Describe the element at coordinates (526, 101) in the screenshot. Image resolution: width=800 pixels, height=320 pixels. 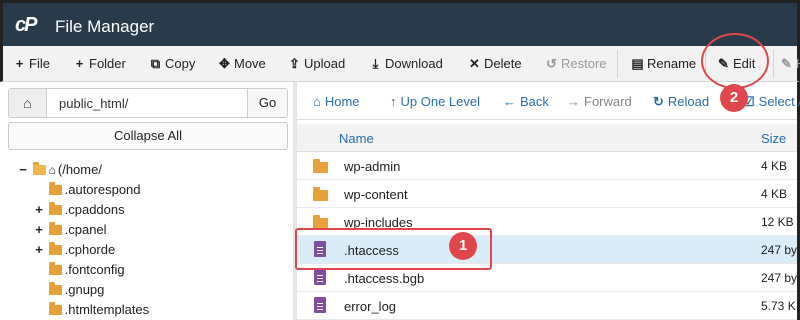
I see `back-button: ← Back` at that location.